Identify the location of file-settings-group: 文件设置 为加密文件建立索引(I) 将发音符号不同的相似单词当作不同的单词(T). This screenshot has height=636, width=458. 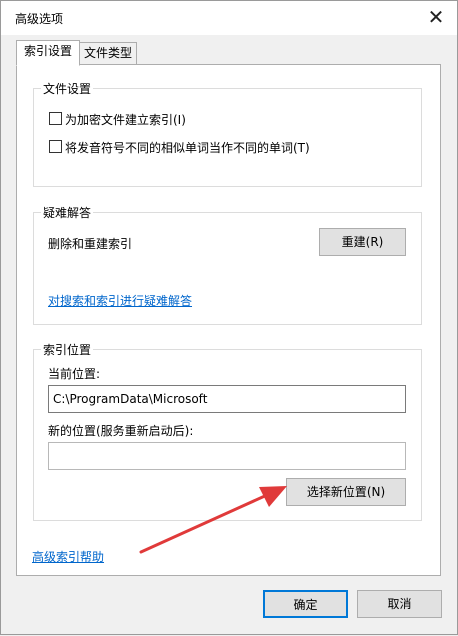
(227, 133).